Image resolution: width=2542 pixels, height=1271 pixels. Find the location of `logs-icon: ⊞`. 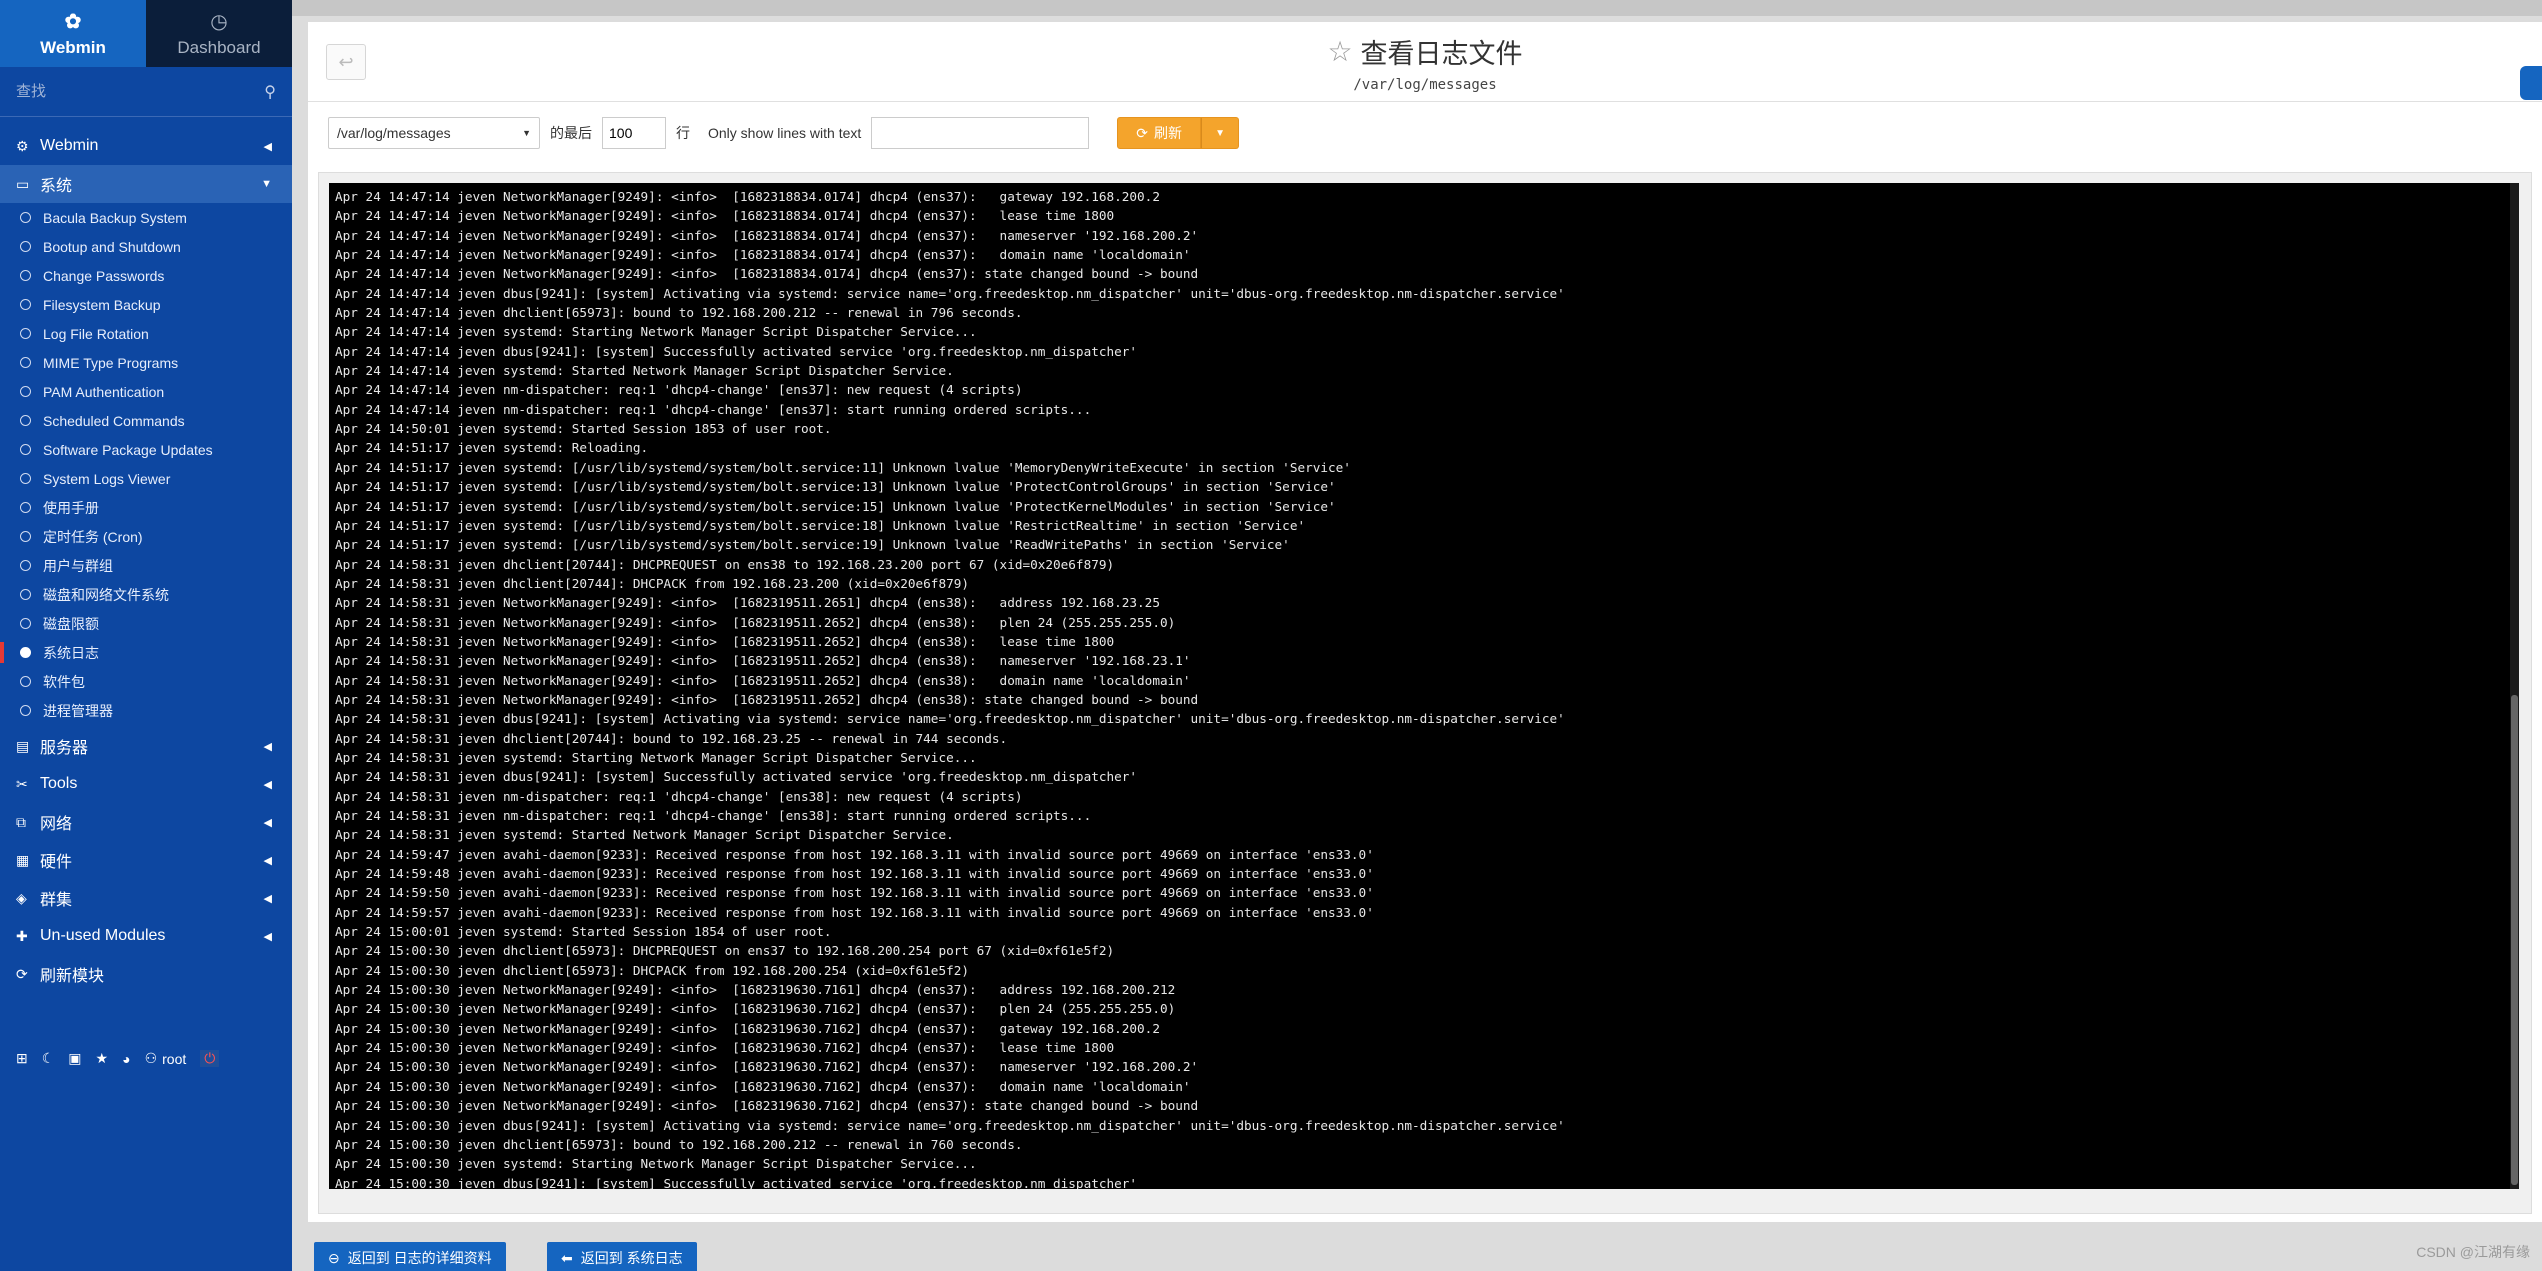

logs-icon: ⊞ is located at coordinates (22, 1058).